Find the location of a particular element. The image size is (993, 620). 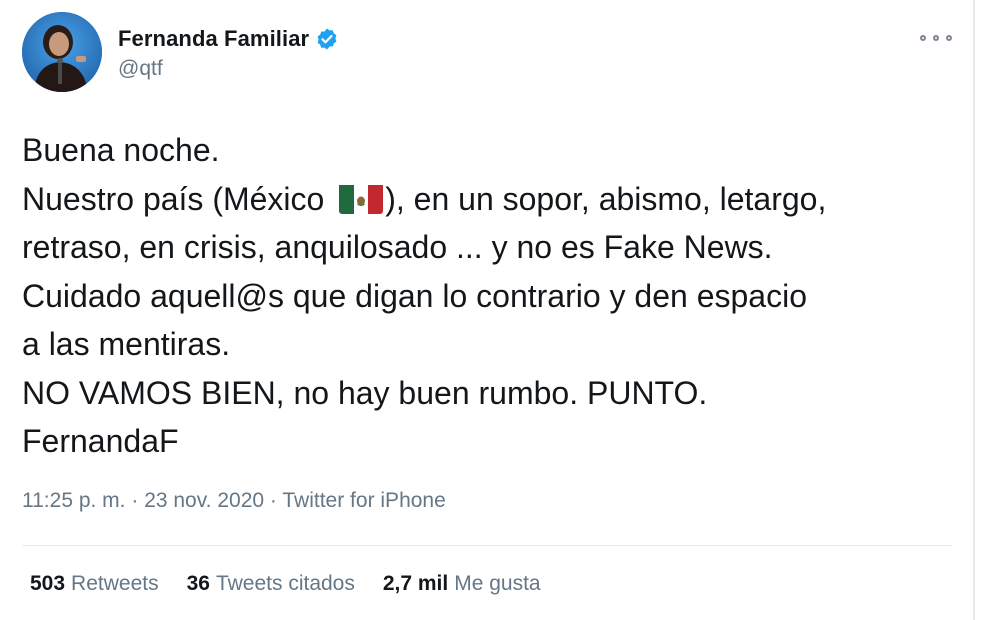

likes-label: Me gusta is located at coordinates (497, 583).